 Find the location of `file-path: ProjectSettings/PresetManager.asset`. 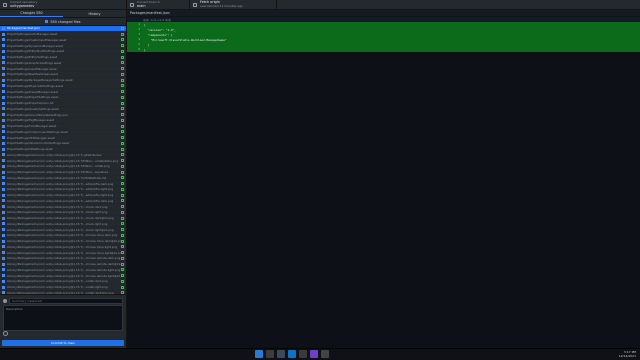

file-path: ProjectSettings/PresetManager.asset is located at coordinates (33, 91).